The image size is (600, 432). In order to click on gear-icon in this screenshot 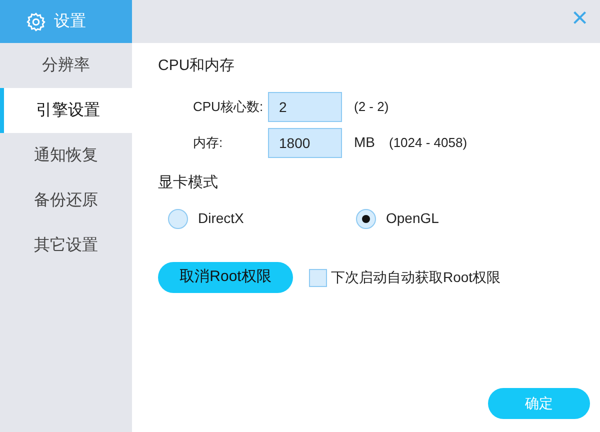, I will do `click(36, 22)`.